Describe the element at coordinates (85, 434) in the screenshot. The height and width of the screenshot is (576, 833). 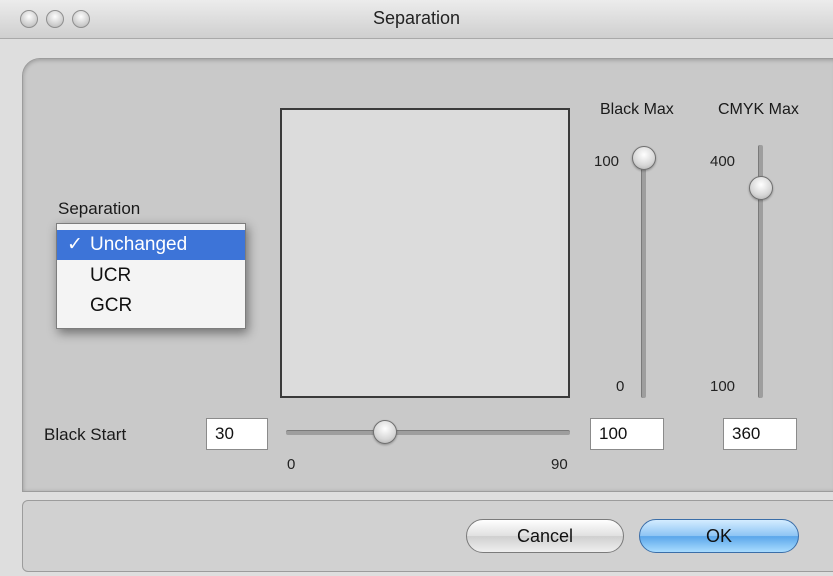
I see `black-start-label: Black Start` at that location.